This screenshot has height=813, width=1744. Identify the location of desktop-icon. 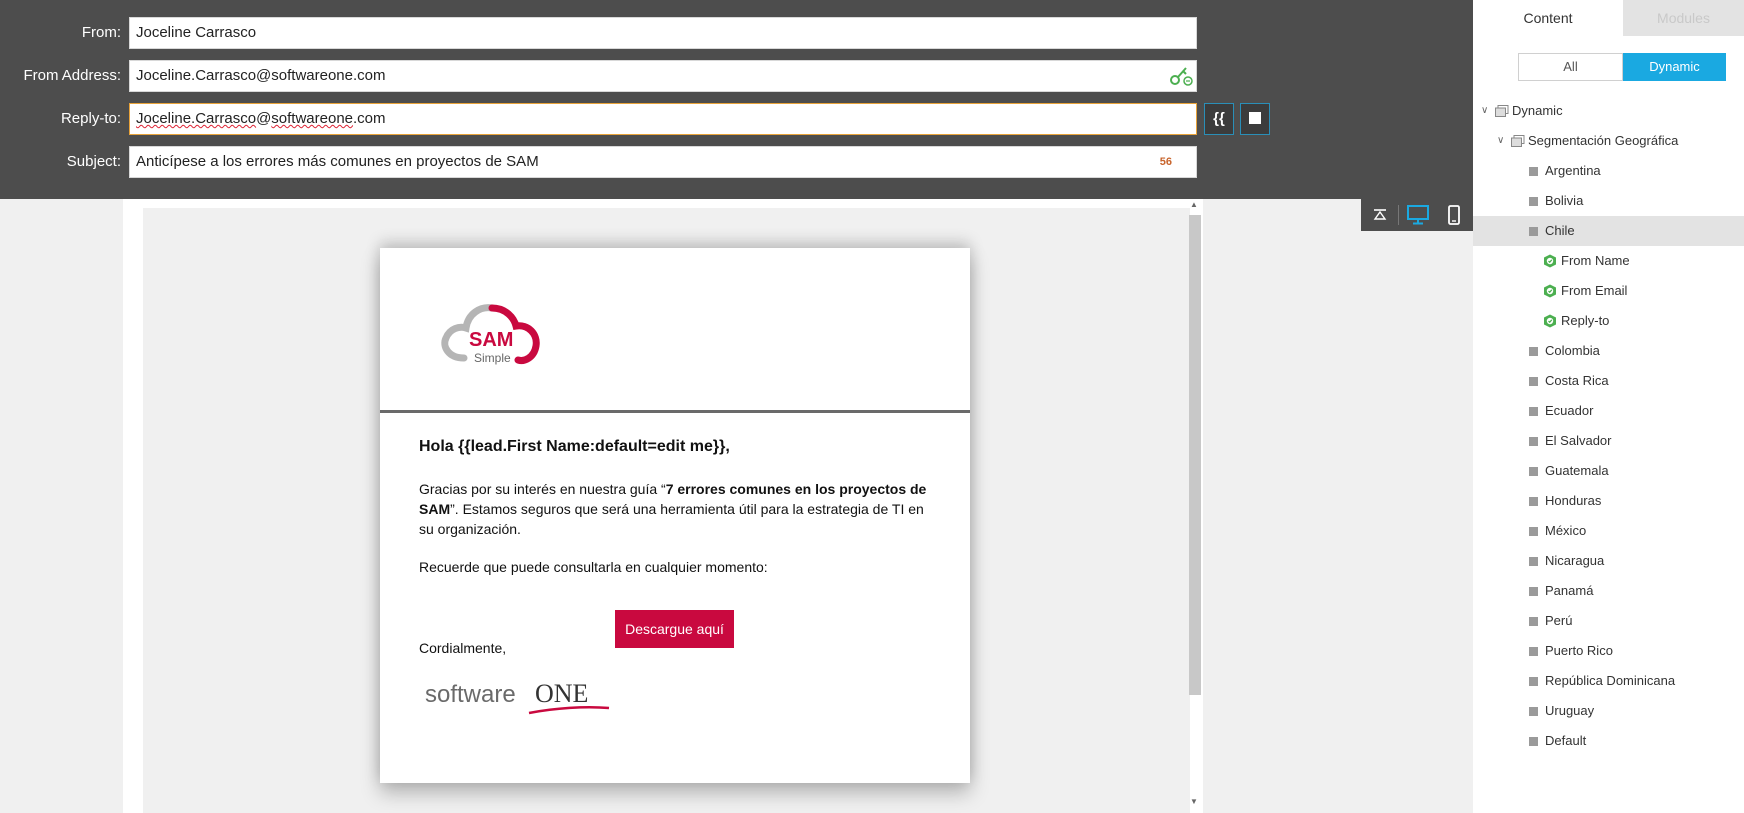
(1418, 215).